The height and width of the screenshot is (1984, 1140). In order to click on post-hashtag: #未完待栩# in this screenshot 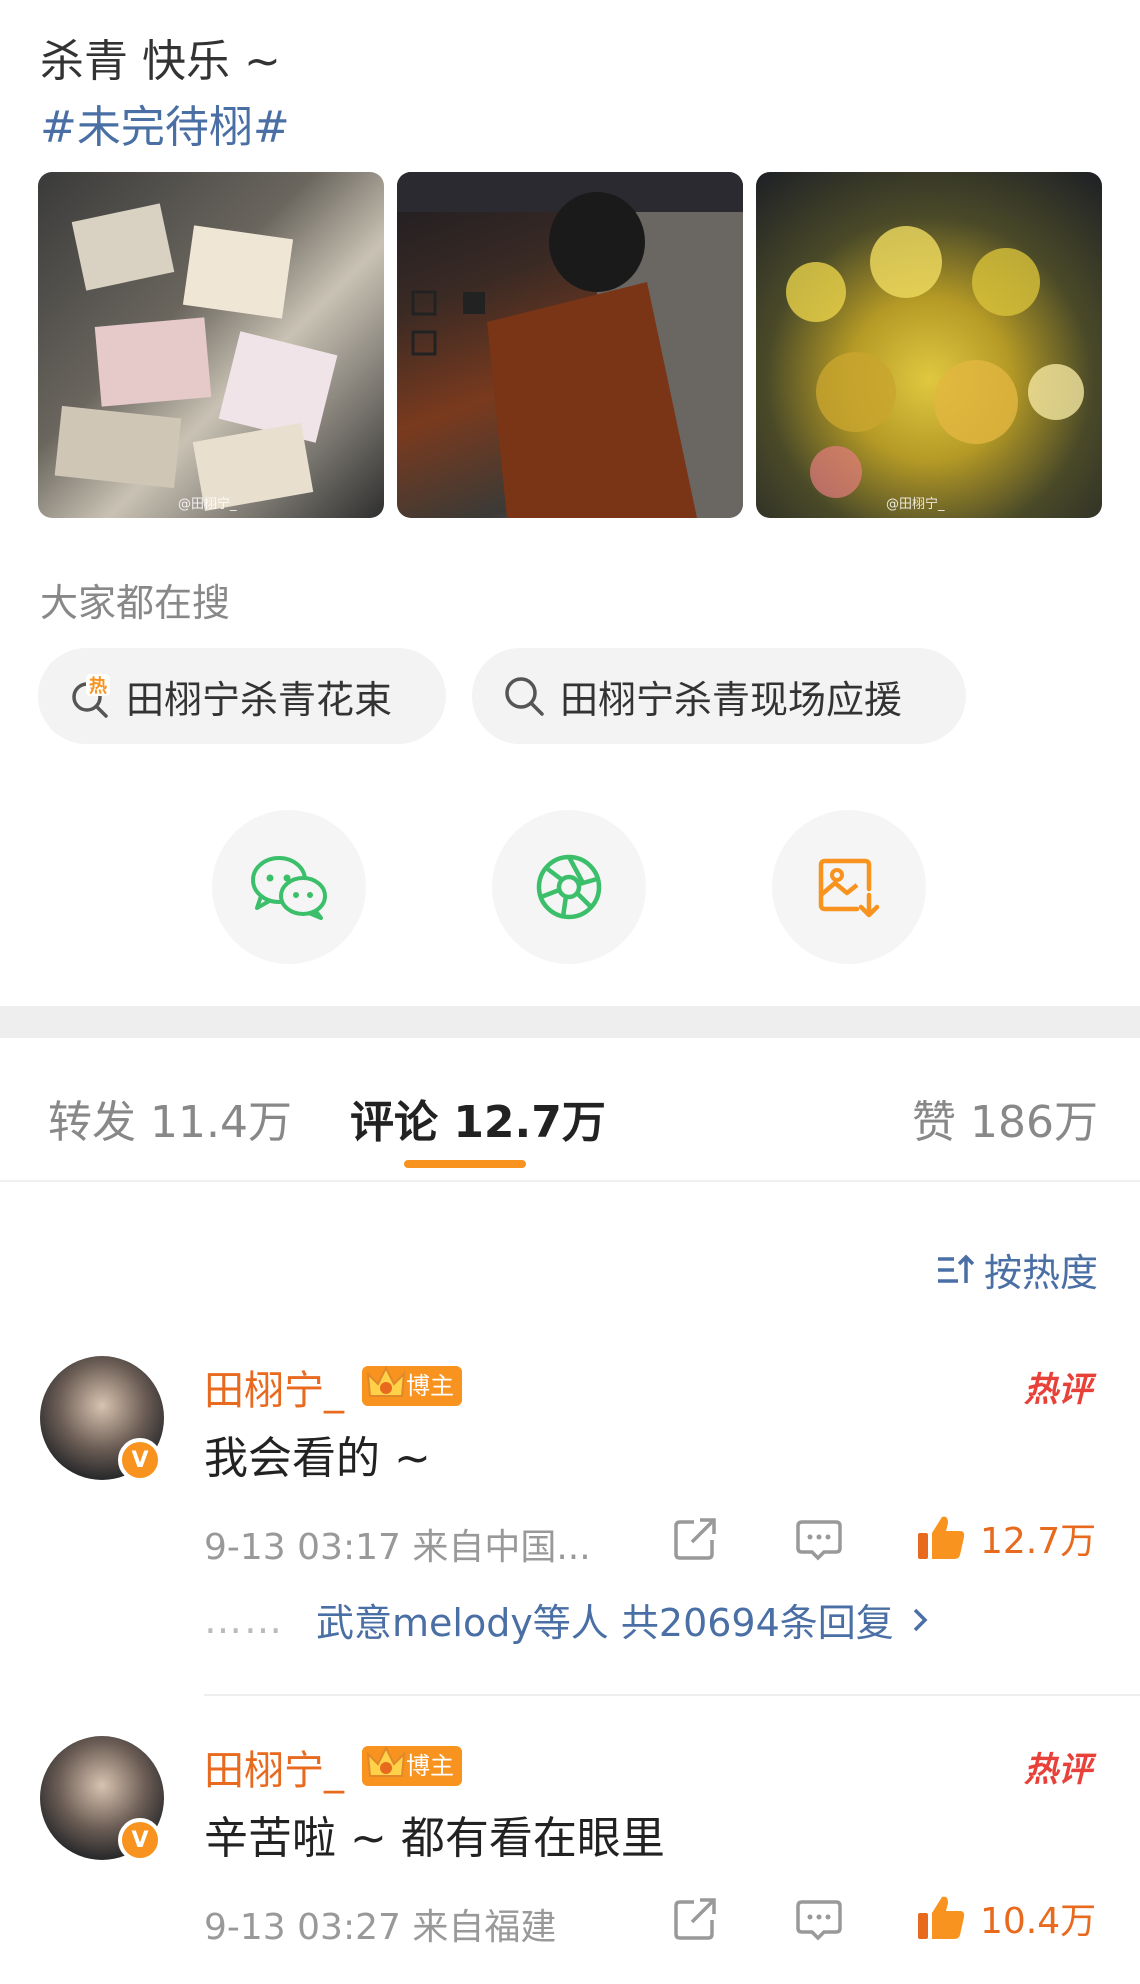, I will do `click(165, 128)`.